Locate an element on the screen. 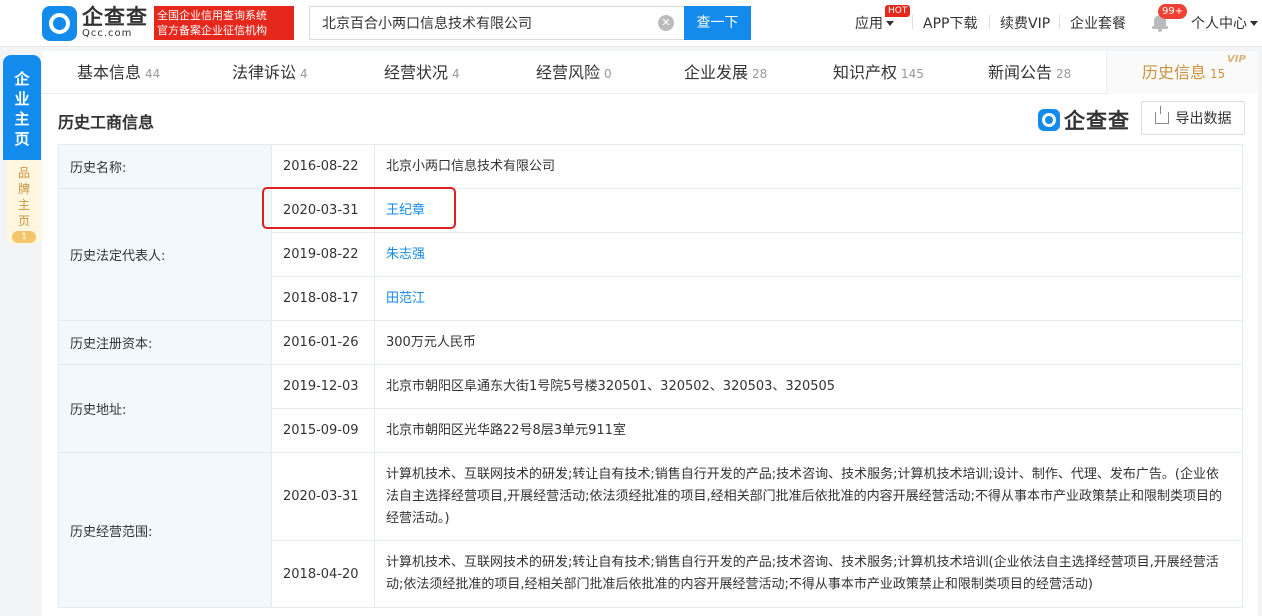 The image size is (1262, 616). tab-label: 经营状况 is located at coordinates (416, 72).